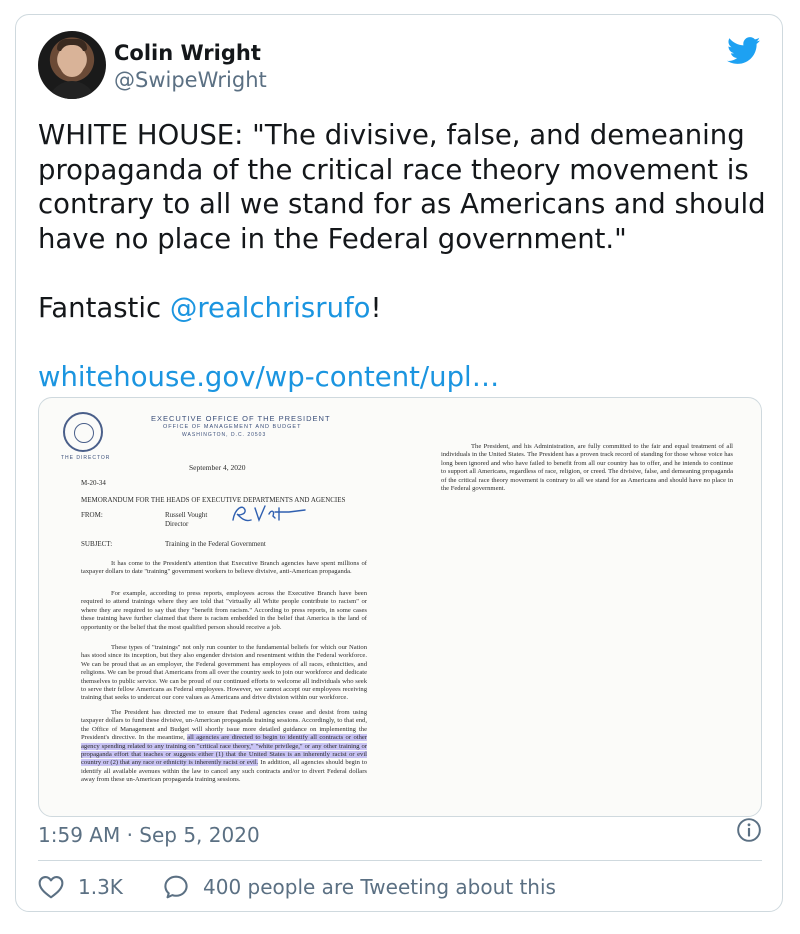 This screenshot has width=800, height=934. What do you see at coordinates (744, 51) in the screenshot?
I see `twitter-bird-icon` at bounding box center [744, 51].